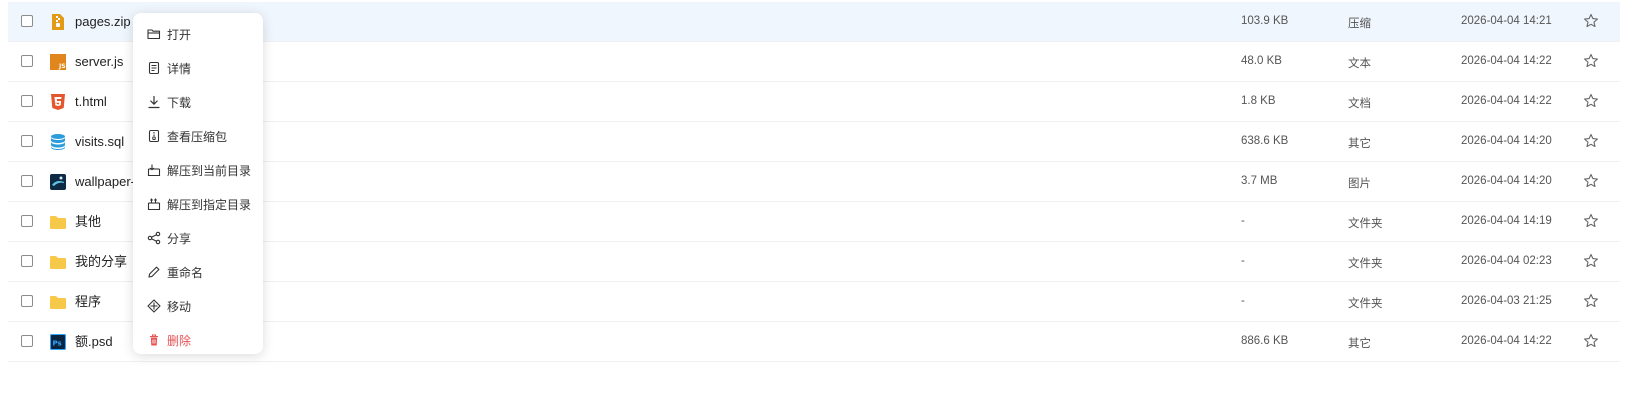 The height and width of the screenshot is (401, 1627). I want to click on zip-icon, so click(58, 22).